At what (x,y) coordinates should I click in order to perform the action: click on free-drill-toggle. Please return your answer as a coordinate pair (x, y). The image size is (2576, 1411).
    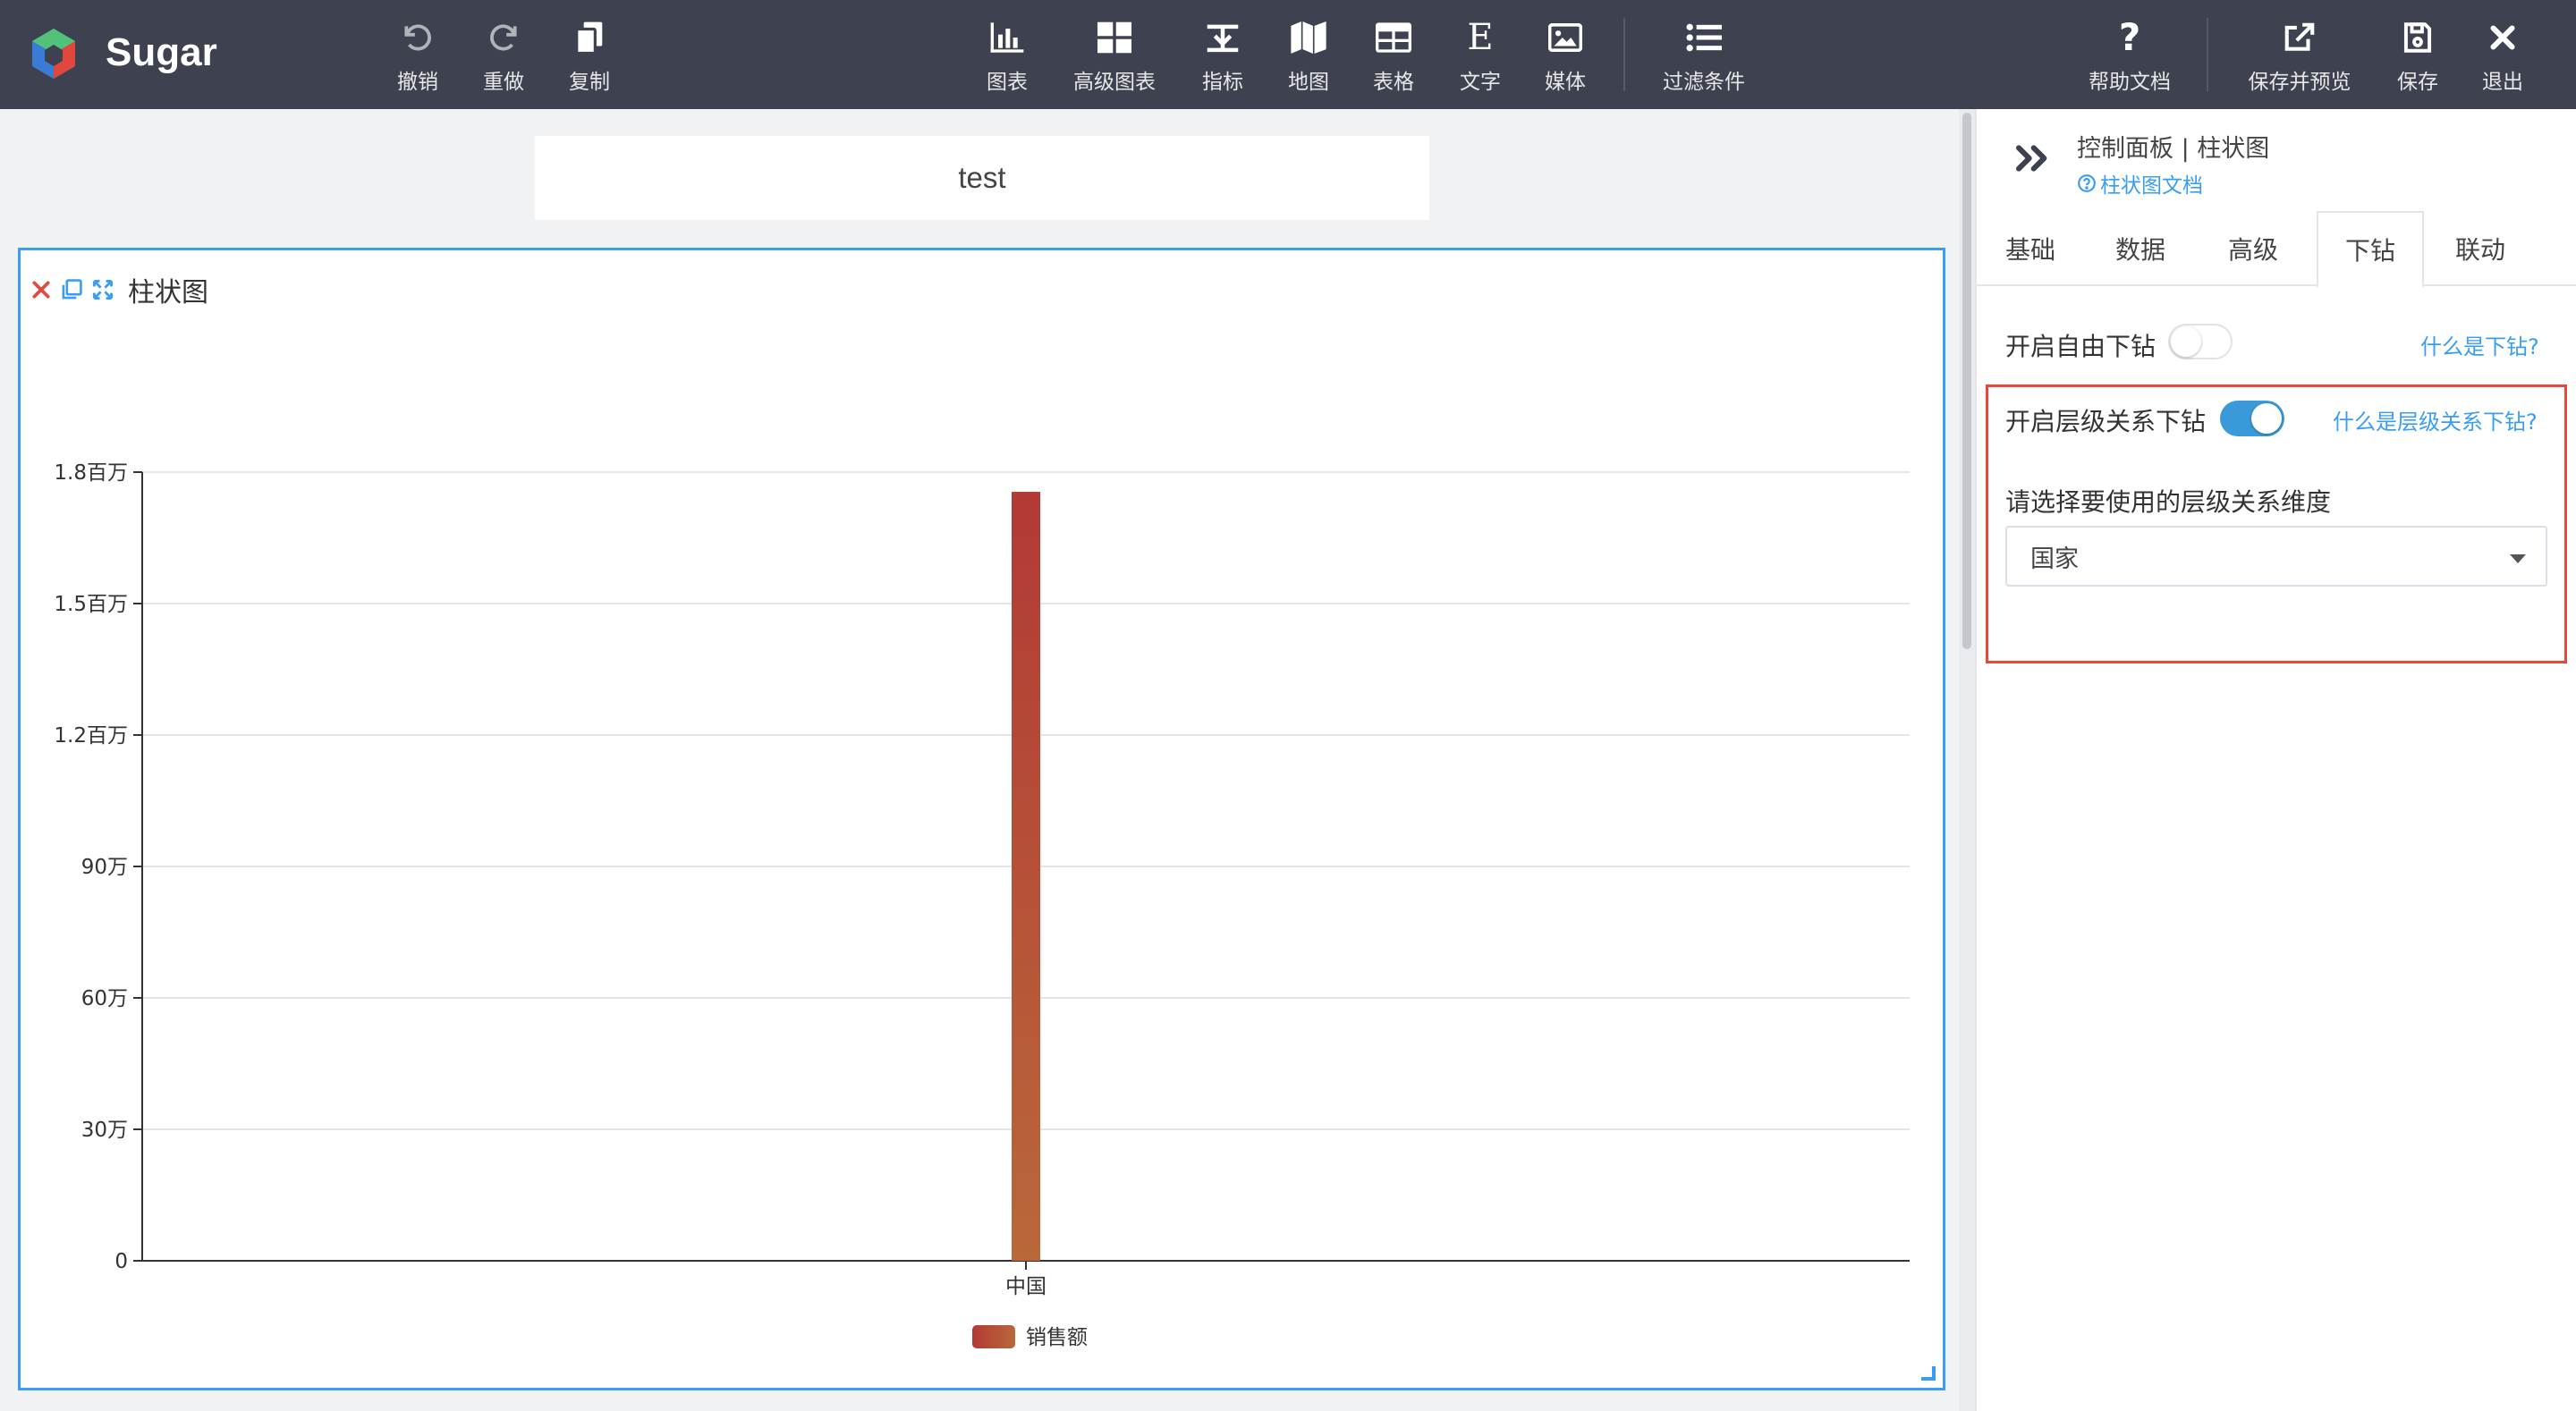
    Looking at the image, I should click on (2200, 341).